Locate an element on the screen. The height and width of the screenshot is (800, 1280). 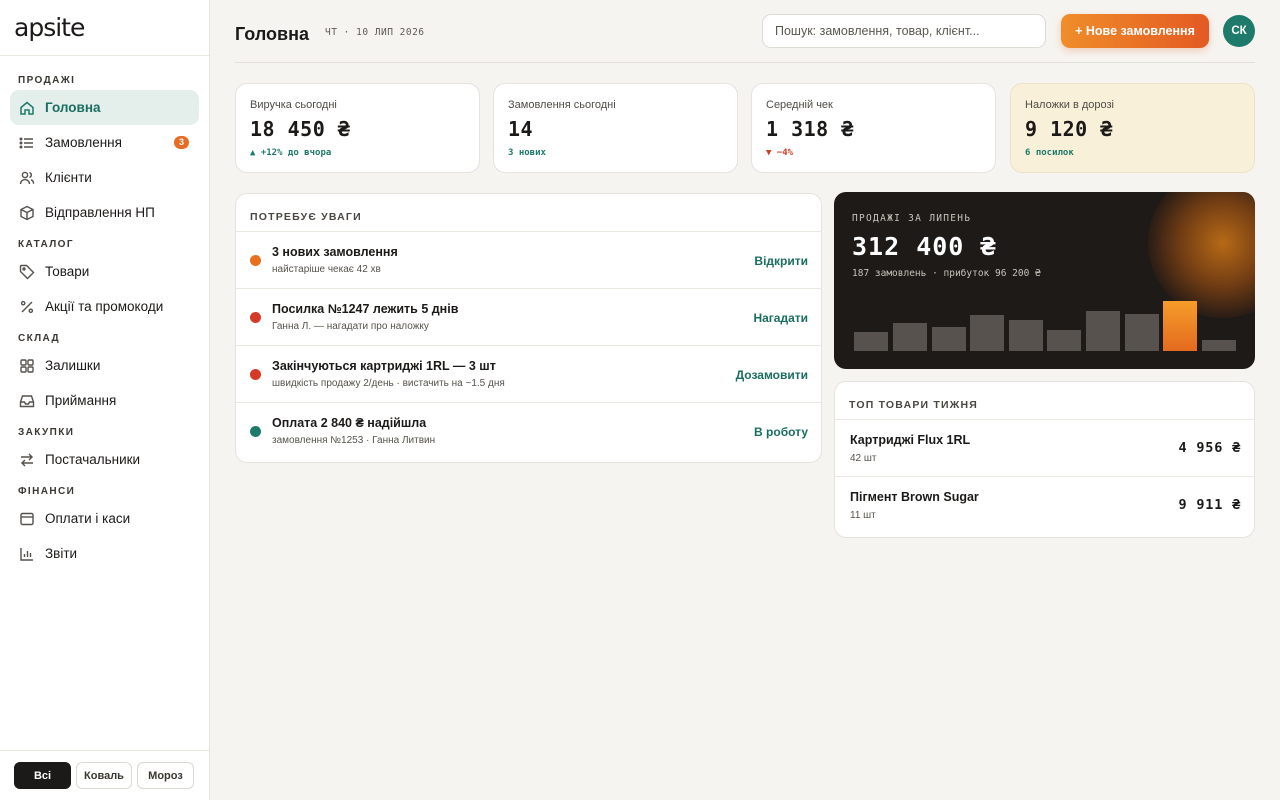
grid-icon is located at coordinates (27, 366).